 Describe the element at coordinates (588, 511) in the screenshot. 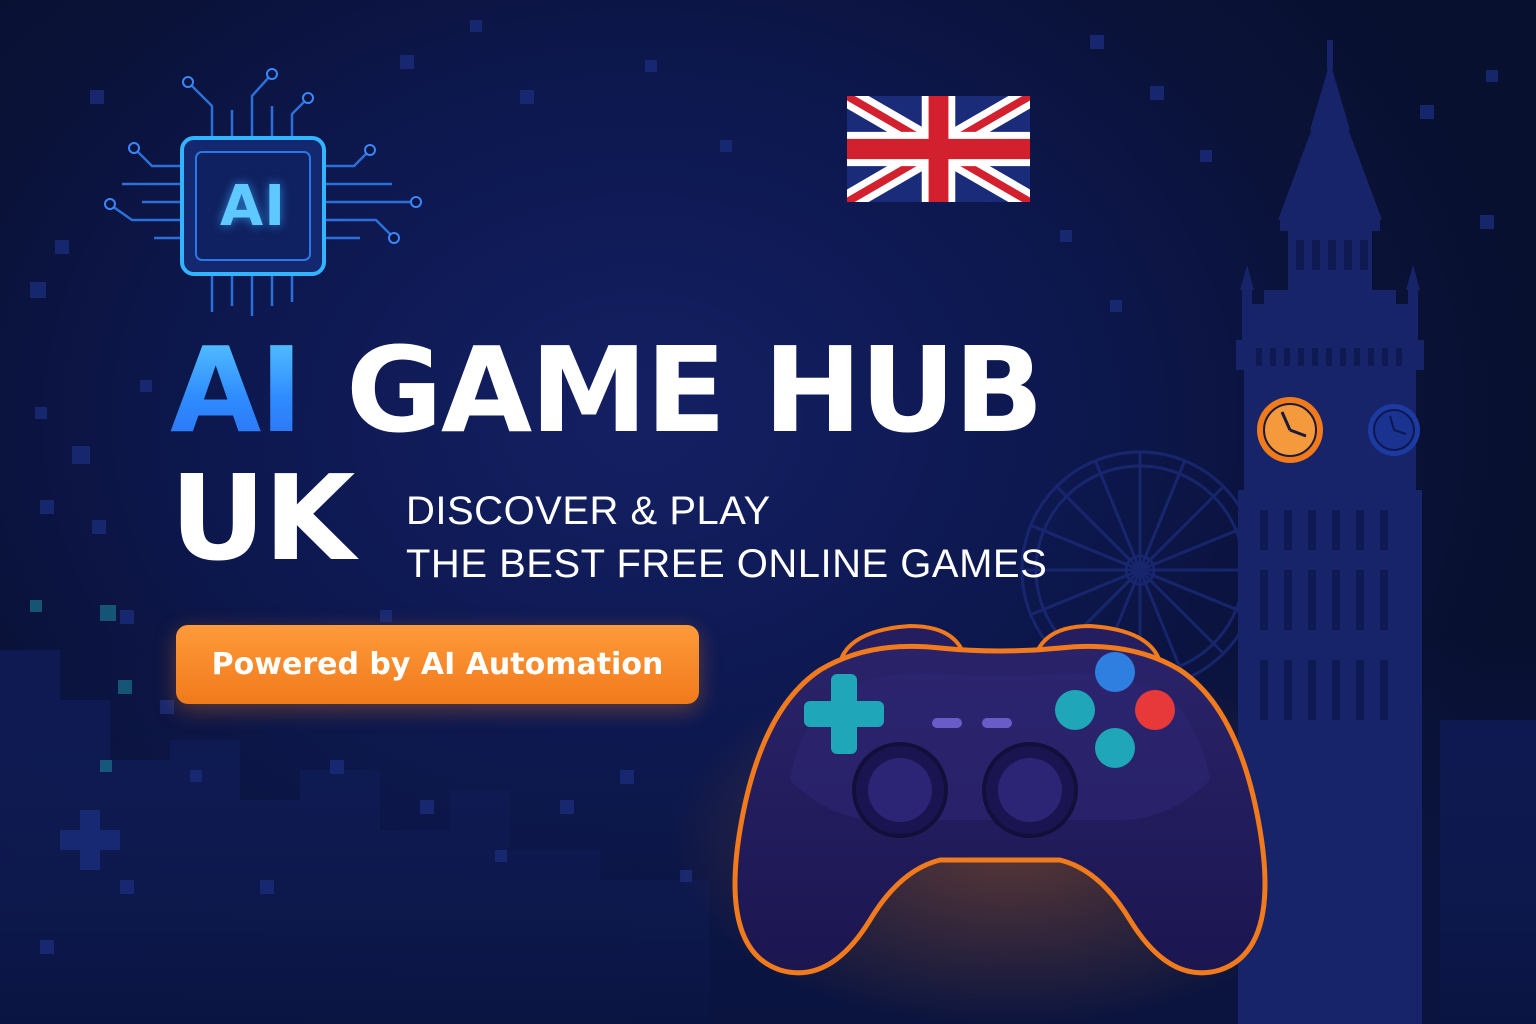

I see `tagline-line1: DISCOVER & PLAY` at that location.